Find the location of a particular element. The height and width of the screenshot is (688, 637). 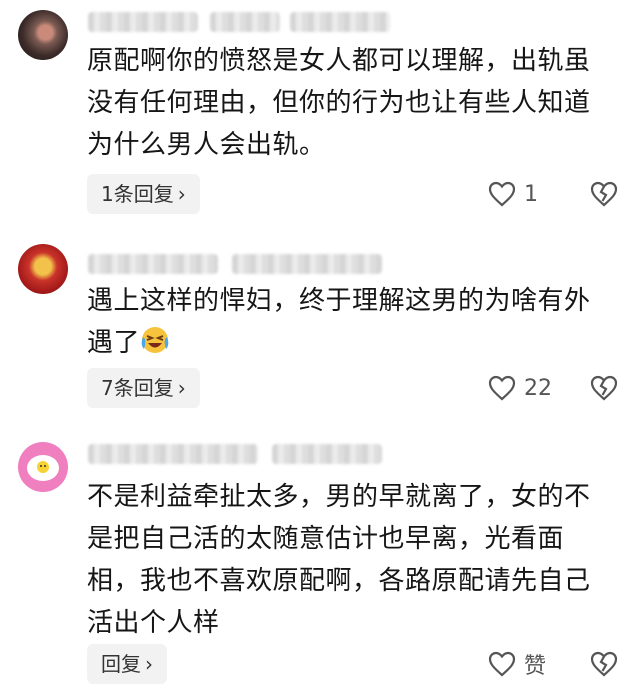

like-button: 22 is located at coordinates (520, 388).